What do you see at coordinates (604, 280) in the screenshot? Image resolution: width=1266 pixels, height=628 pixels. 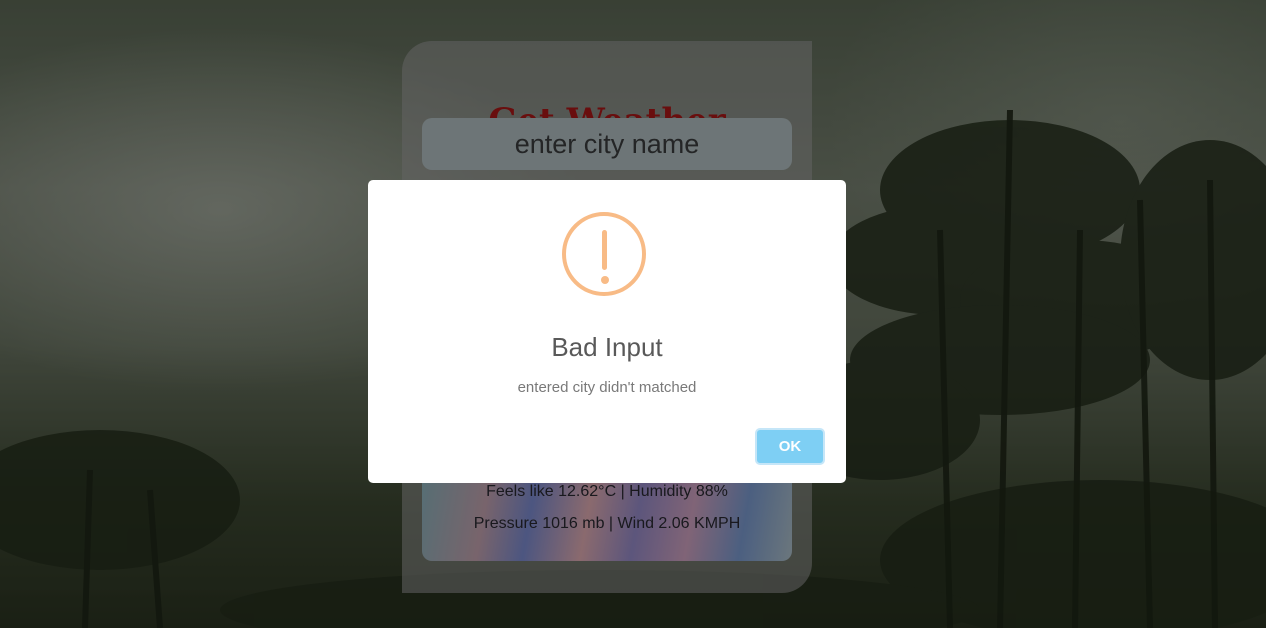 I see `warning-icon-dot` at bounding box center [604, 280].